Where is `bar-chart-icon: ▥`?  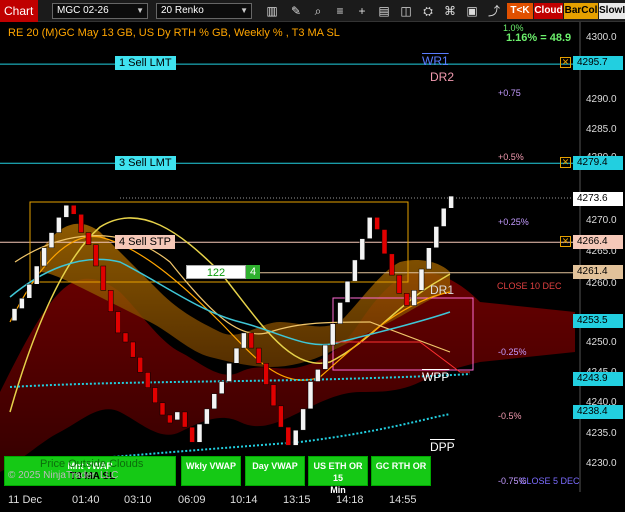 bar-chart-icon: ▥ is located at coordinates (272, 11).